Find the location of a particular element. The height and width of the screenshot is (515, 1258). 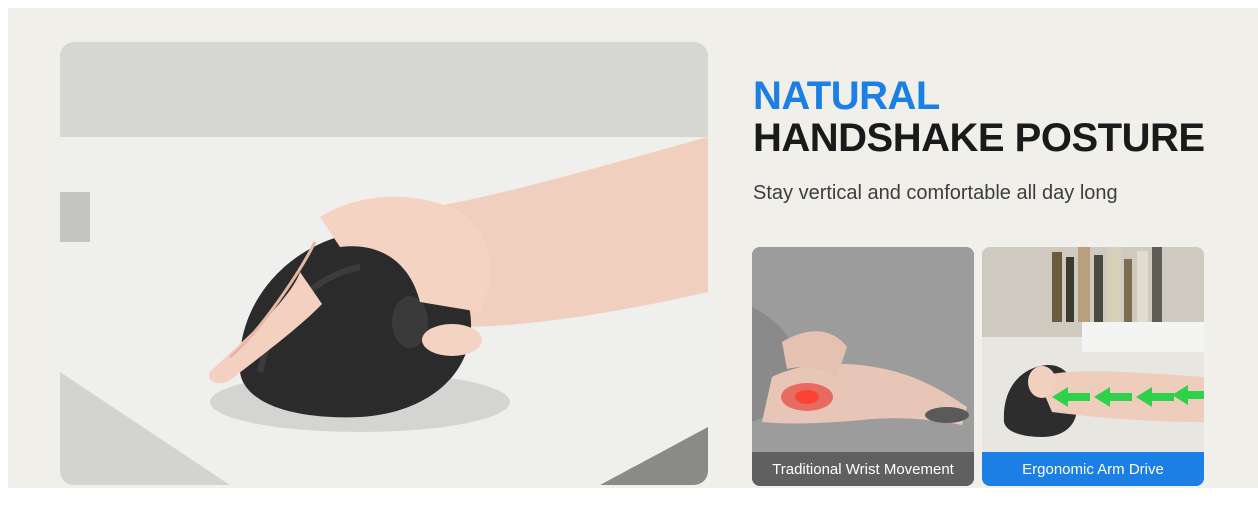

card-label-ergonomic: Ergonomic Arm Drive is located at coordinates (1093, 469).